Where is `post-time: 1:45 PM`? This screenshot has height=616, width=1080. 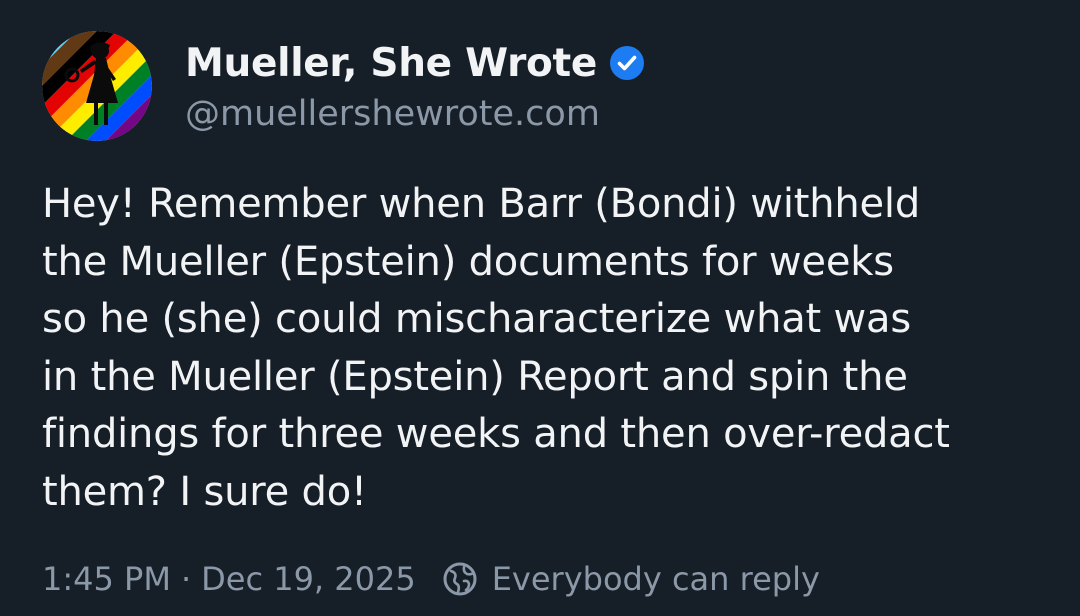
post-time: 1:45 PM is located at coordinates (106, 579).